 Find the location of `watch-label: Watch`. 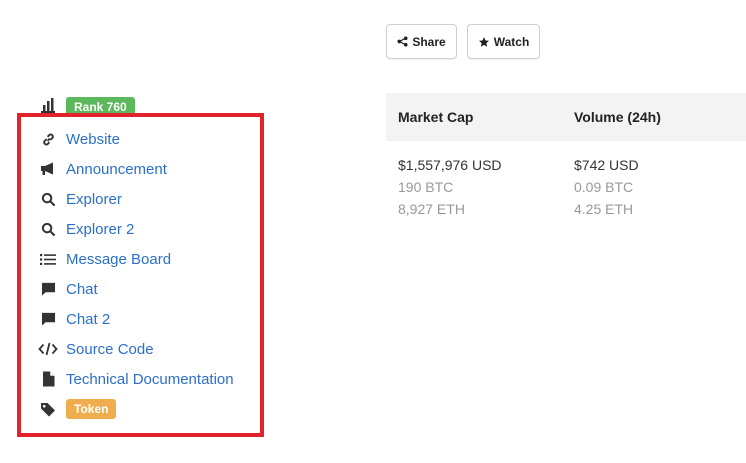

watch-label: Watch is located at coordinates (511, 41).